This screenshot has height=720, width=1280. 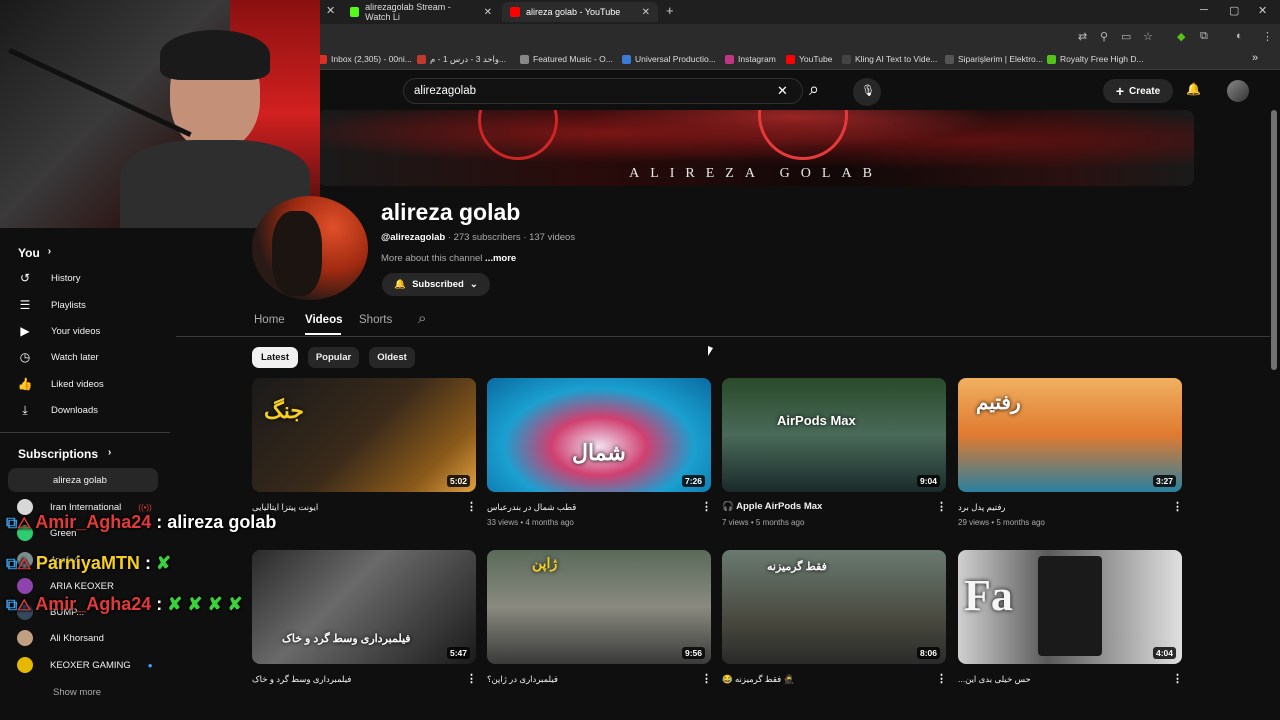 What do you see at coordinates (58, 331) in the screenshot?
I see `sidebar-item-your-videos: ▶ Your videos` at bounding box center [58, 331].